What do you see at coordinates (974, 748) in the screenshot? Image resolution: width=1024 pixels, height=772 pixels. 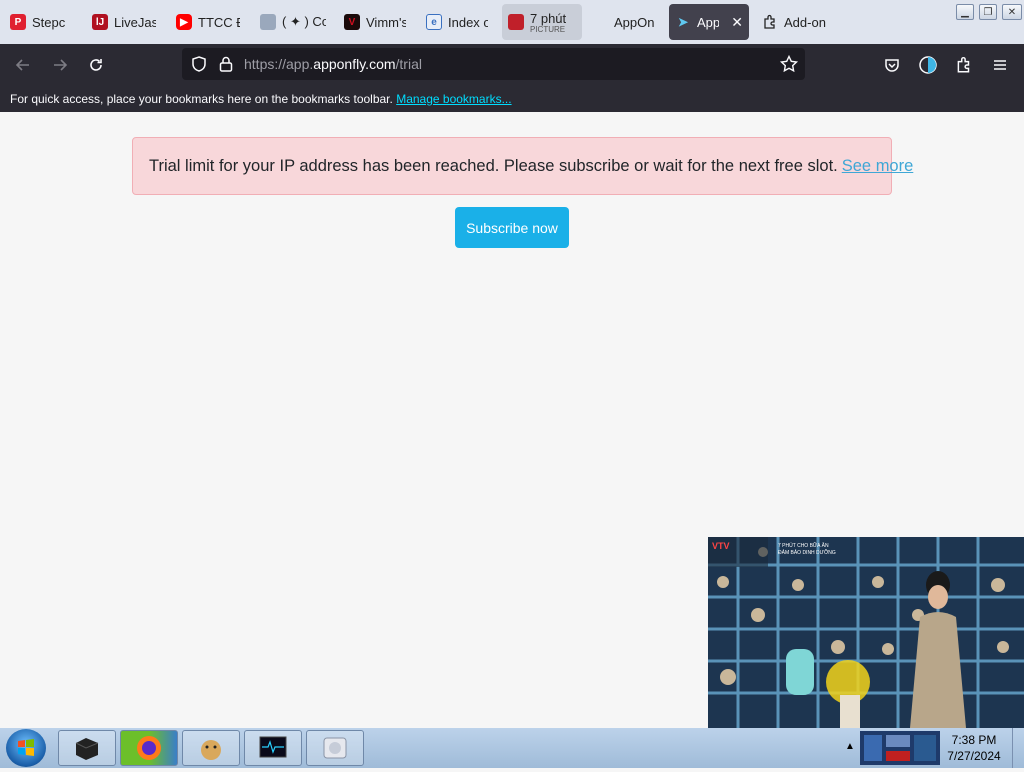 I see `system-clock: 7:38 PM 7/27/2024` at bounding box center [974, 748].